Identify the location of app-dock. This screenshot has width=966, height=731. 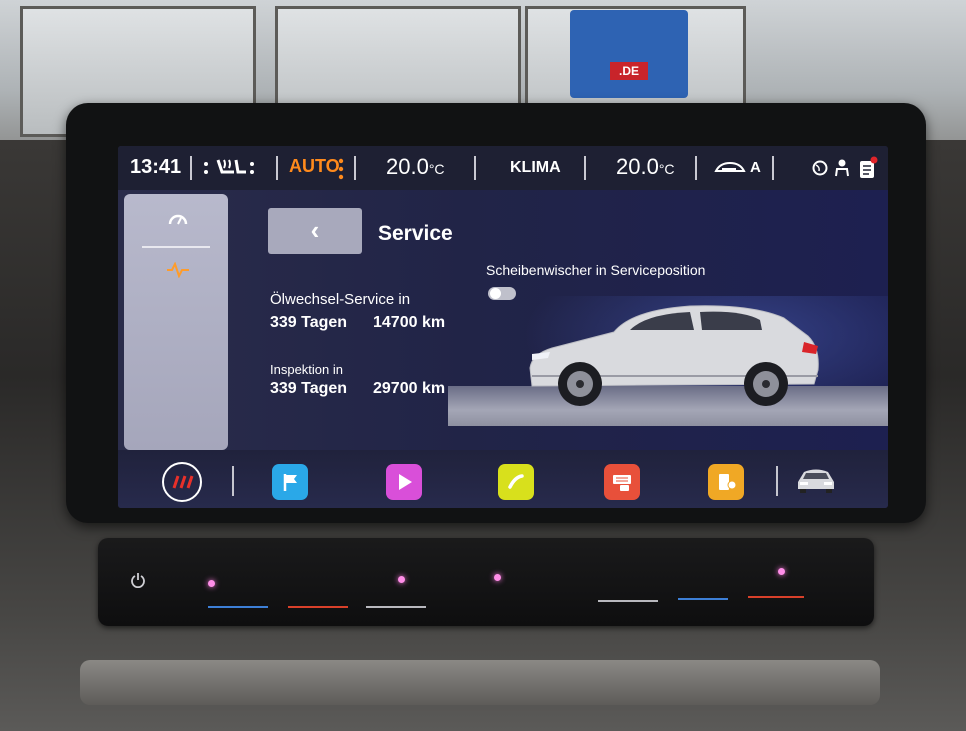
(503, 479).